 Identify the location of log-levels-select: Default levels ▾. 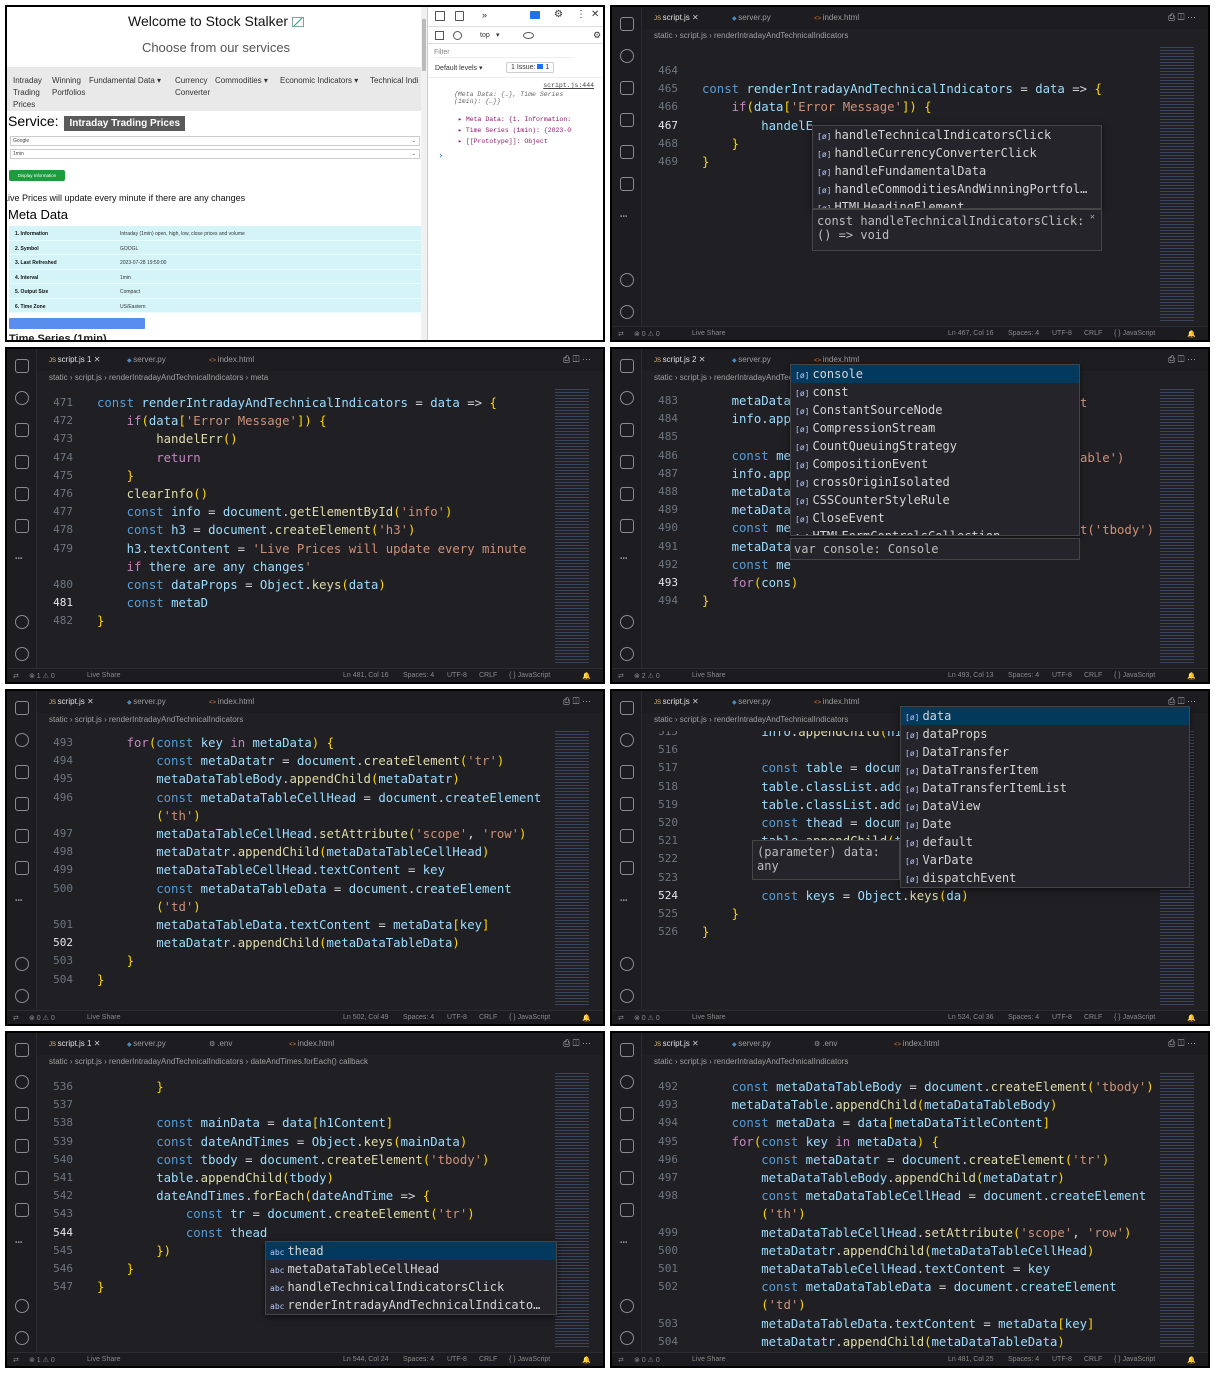
(458, 68).